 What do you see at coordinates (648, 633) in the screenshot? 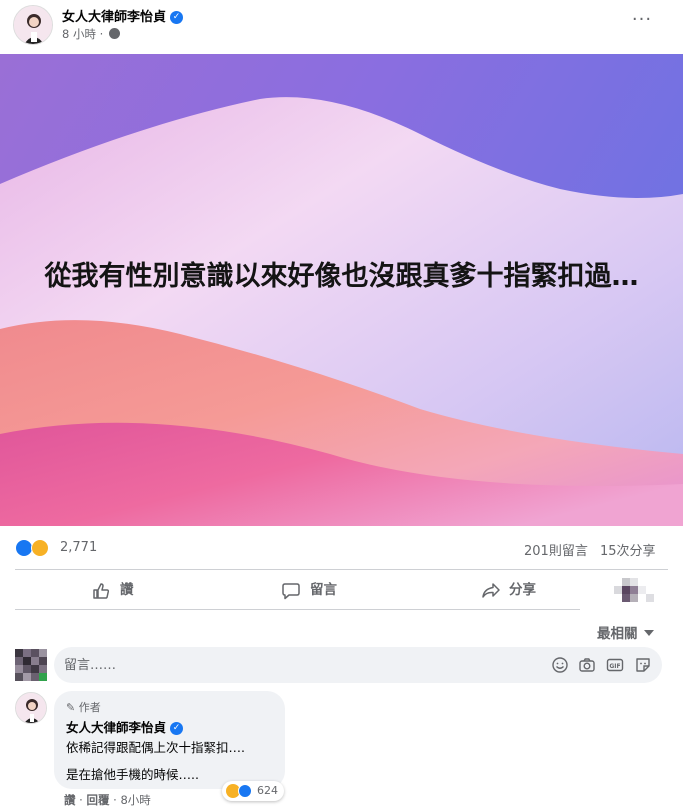
I see `chevron-down-icon` at bounding box center [648, 633].